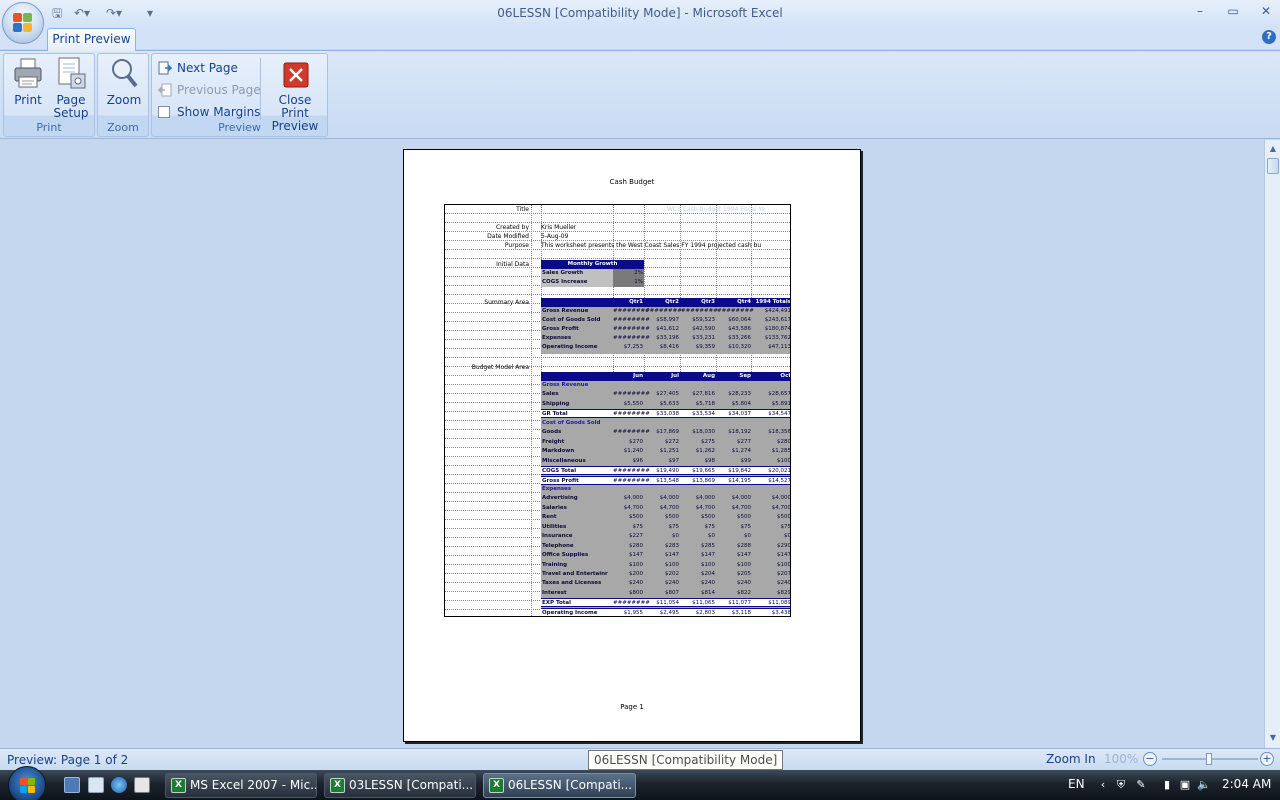 This screenshot has height=800, width=1280. What do you see at coordinates (124, 81) in the screenshot?
I see `zoom-button: Zoom` at bounding box center [124, 81].